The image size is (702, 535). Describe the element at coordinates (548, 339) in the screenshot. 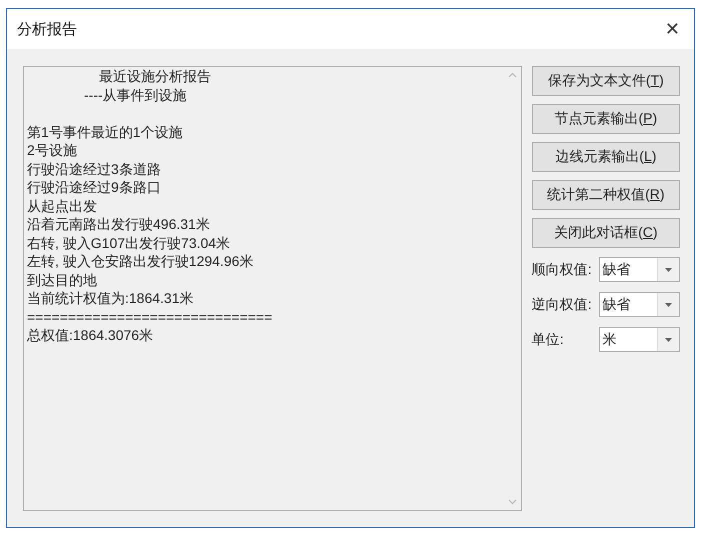

I see `field-label: 单位:` at that location.